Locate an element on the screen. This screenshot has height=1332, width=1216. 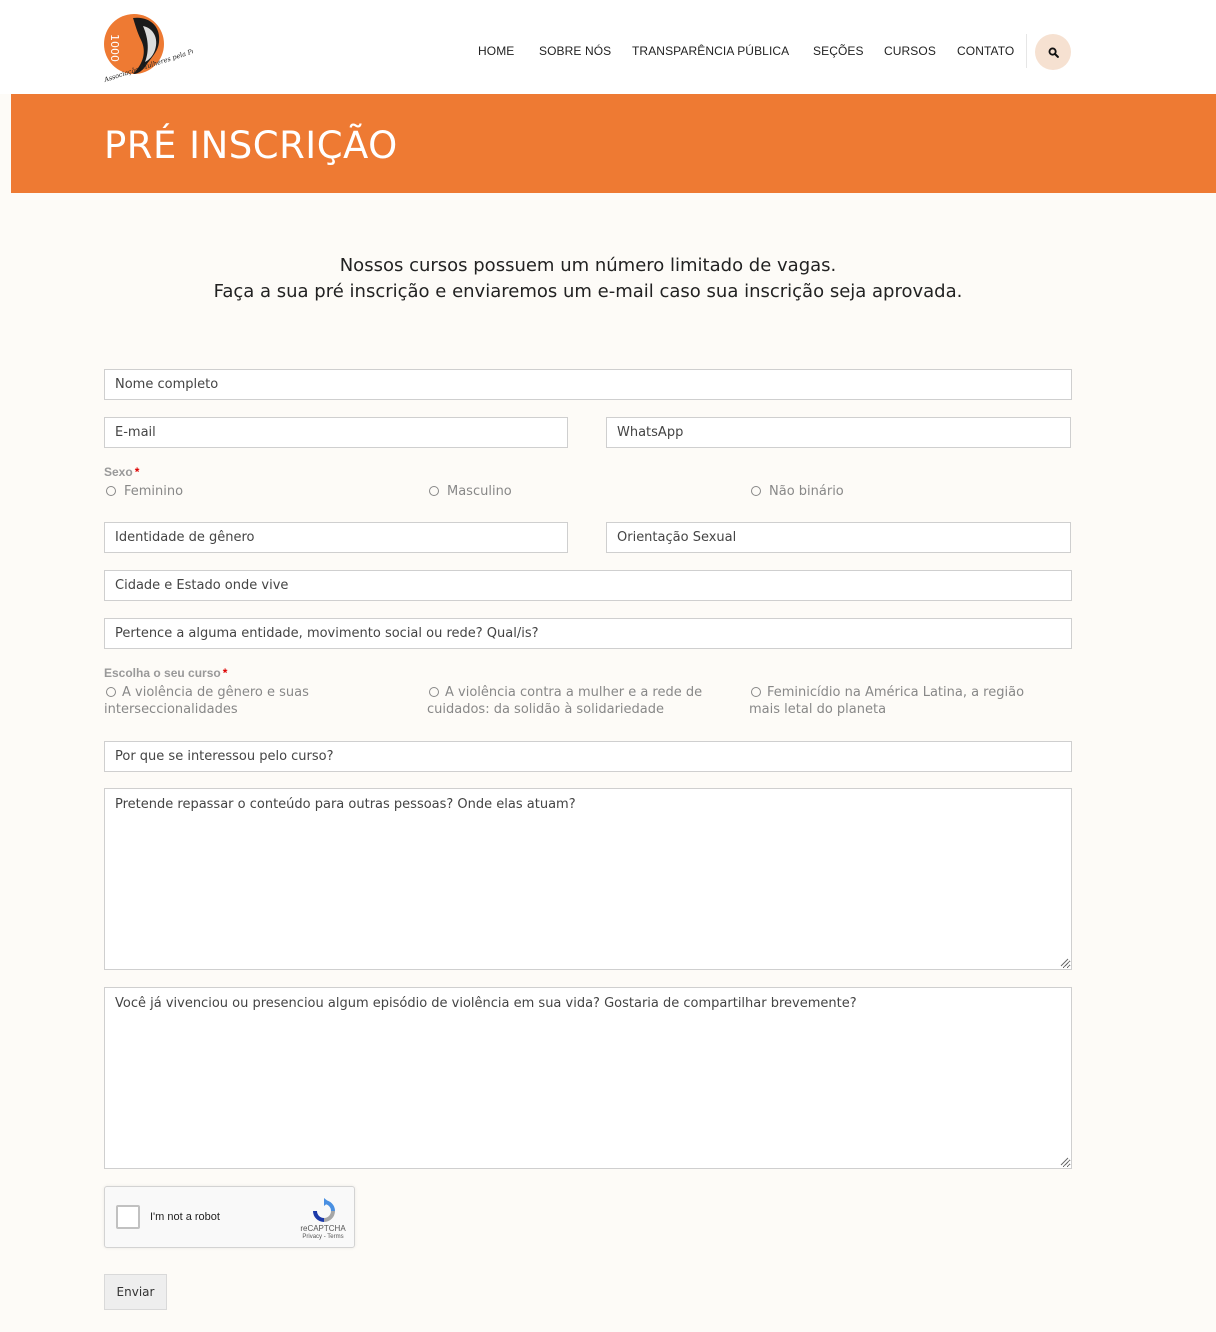
nav-sobre-nos: SOBRE NÓS is located at coordinates (575, 51).